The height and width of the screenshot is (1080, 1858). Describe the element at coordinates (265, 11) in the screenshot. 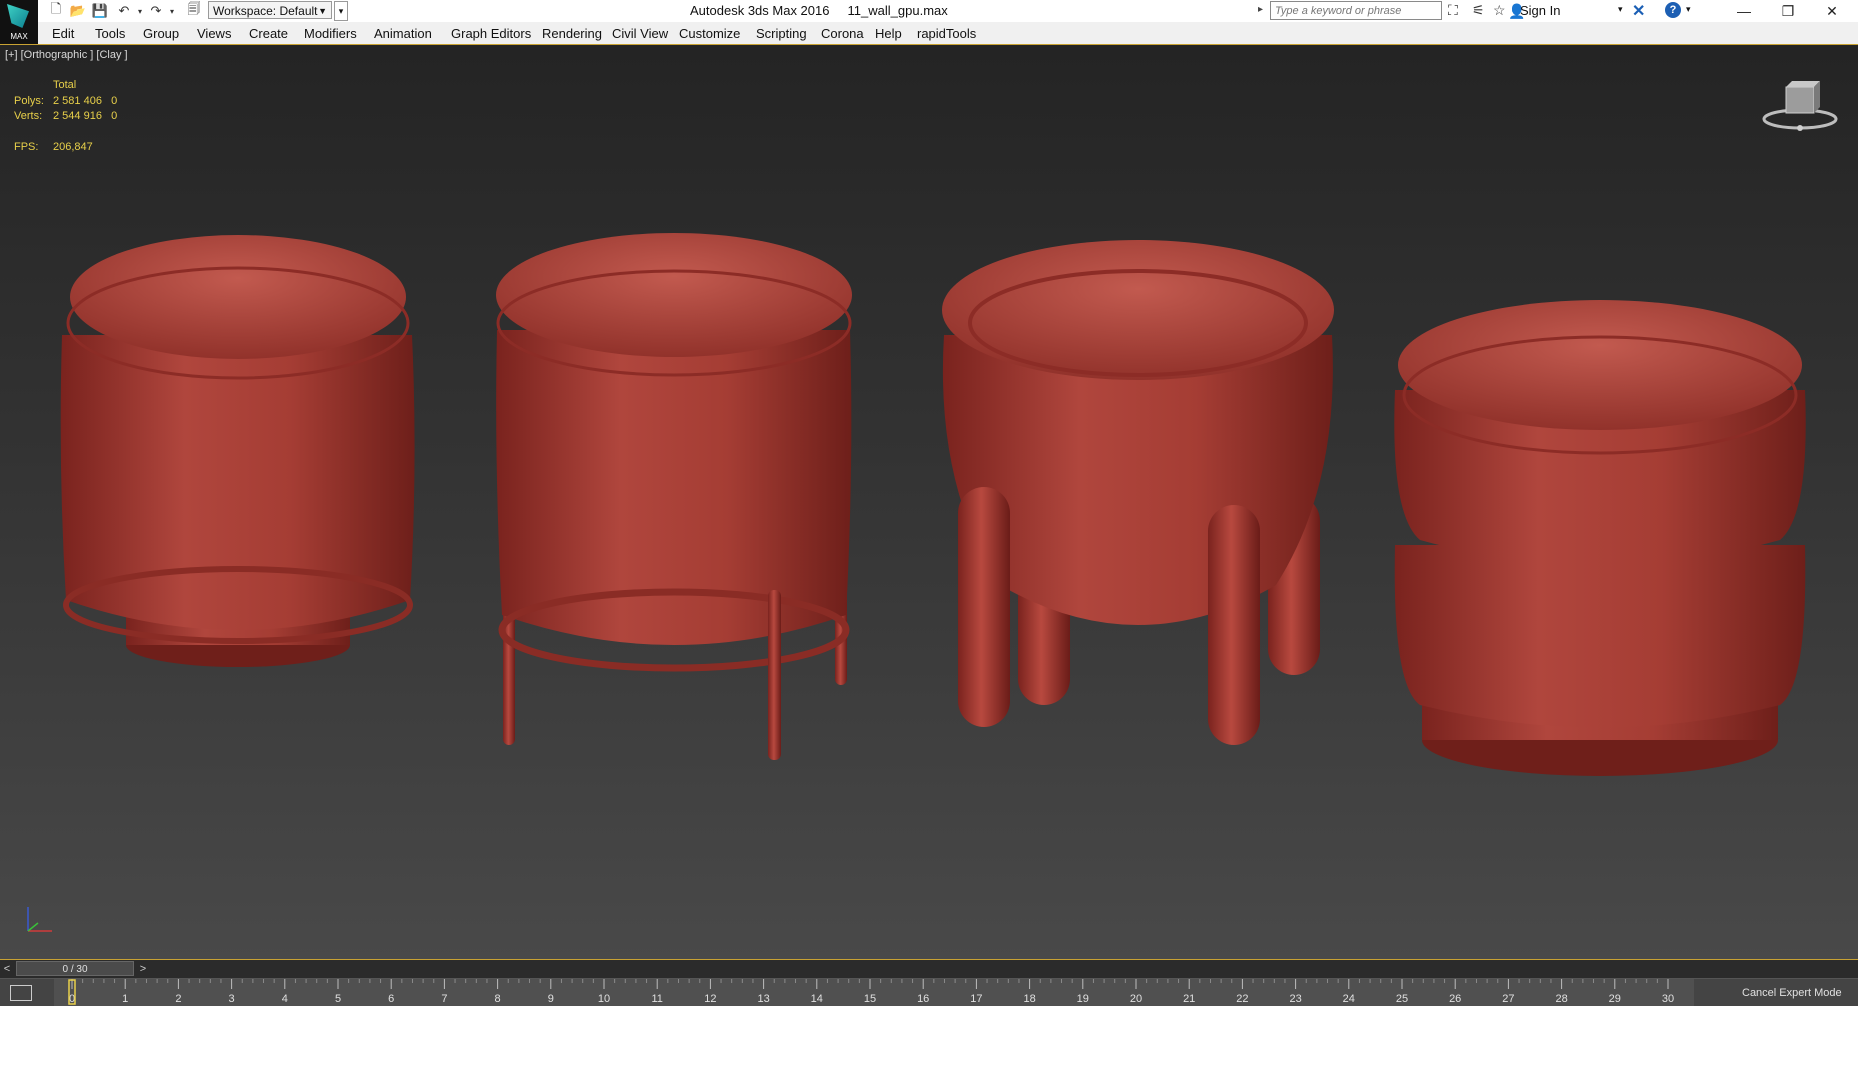

I see `workspace-label: Workspace: Default` at that location.